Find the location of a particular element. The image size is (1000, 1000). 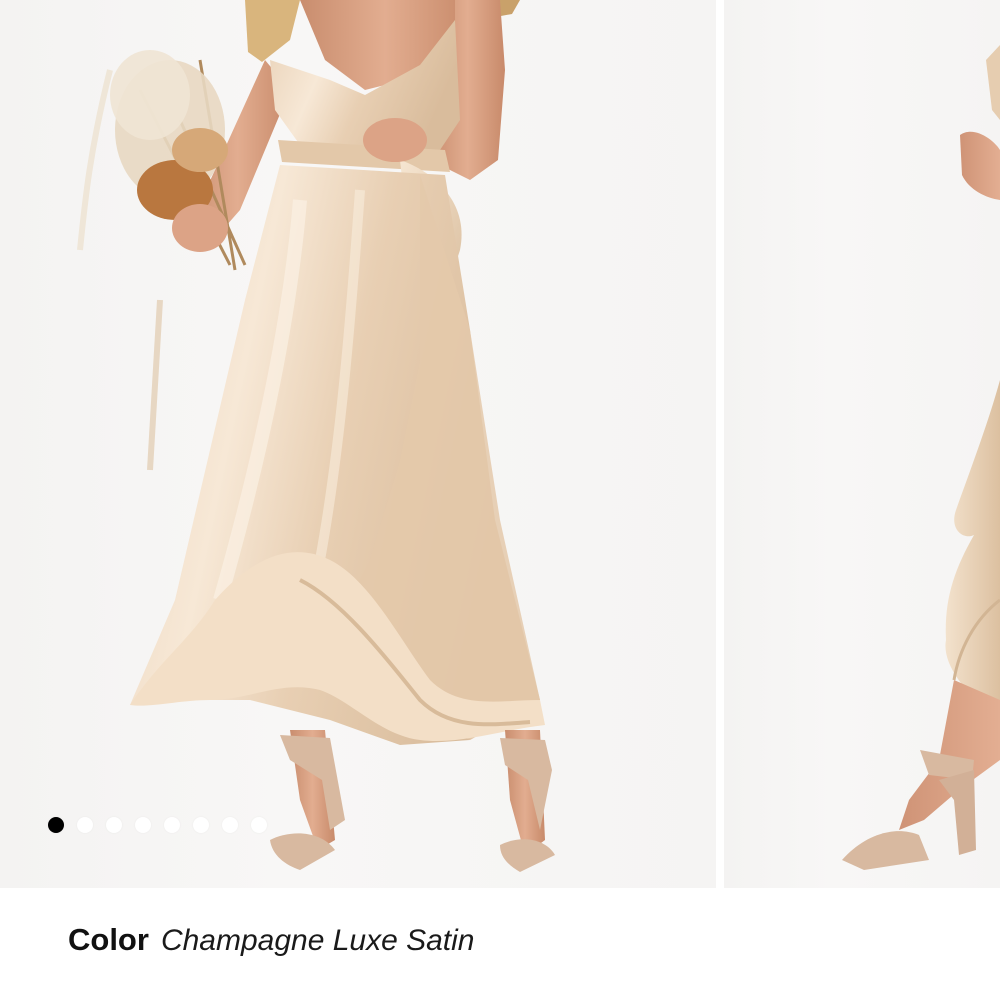

color-selection-row: Color Champagne Luxe Satin is located at coordinates (271, 940).